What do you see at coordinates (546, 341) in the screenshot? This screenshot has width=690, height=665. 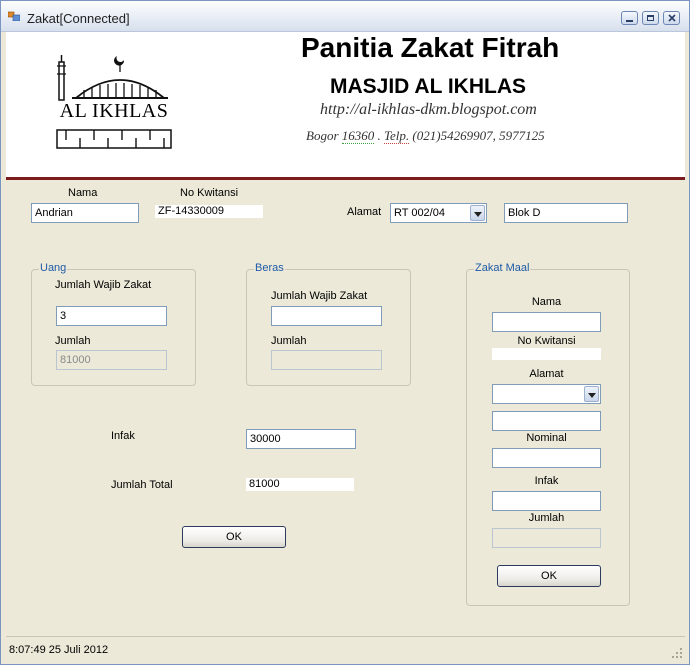 I see `maal-kwitansi-label: No Kwitansi` at bounding box center [546, 341].